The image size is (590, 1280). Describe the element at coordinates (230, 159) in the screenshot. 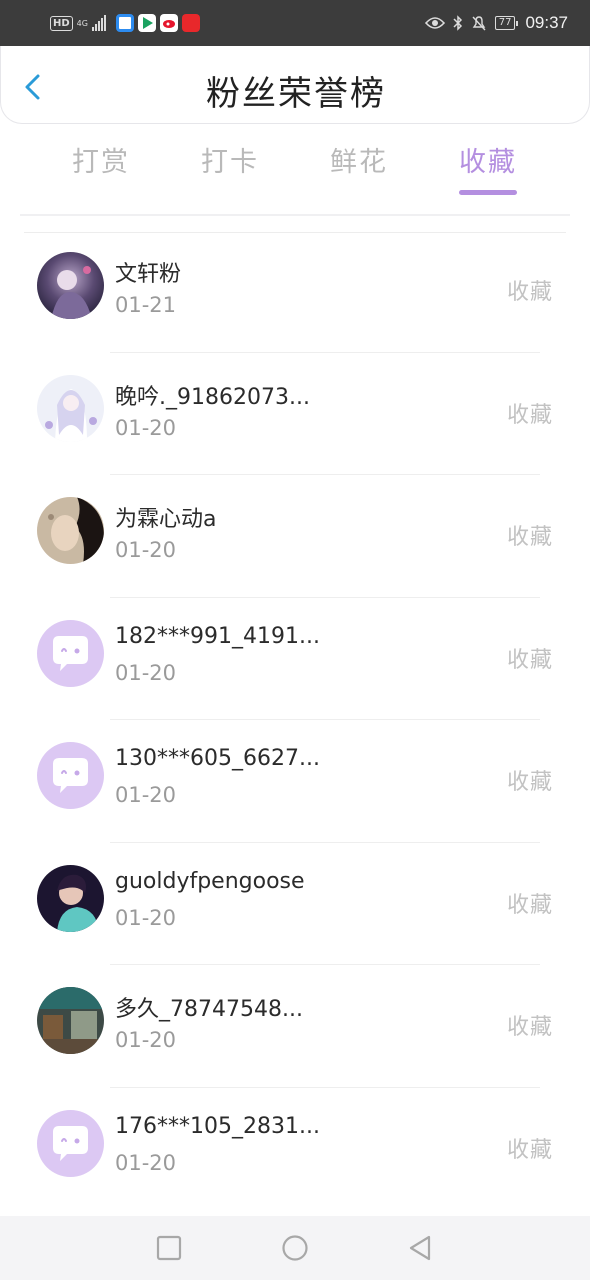

I see `tab-checkin: 打卡` at that location.